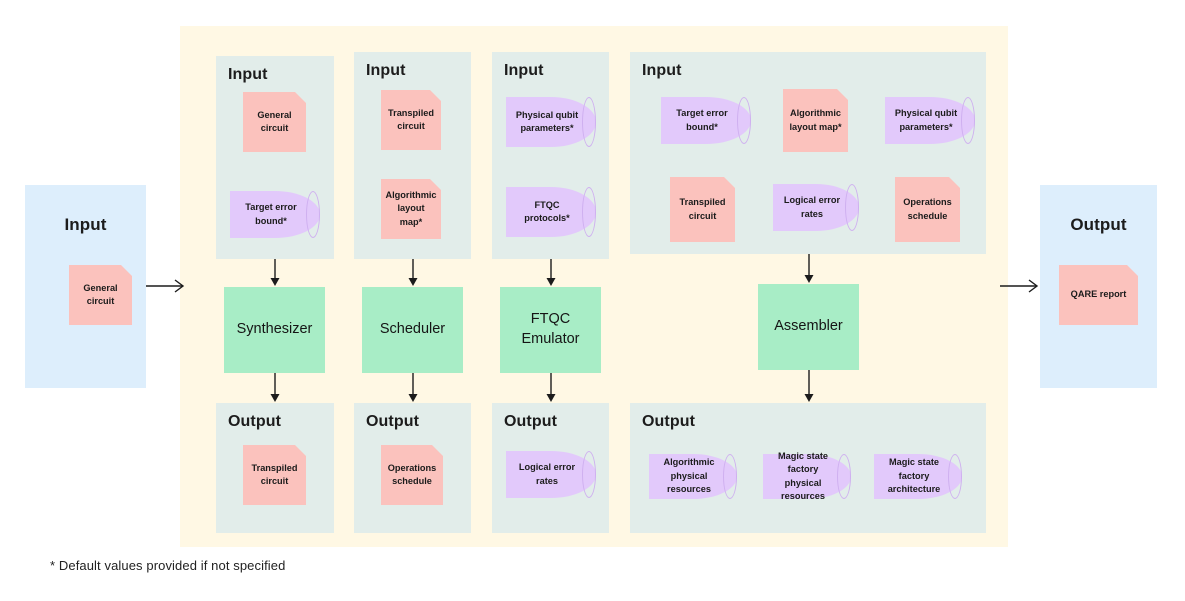  I want to click on process-label: Synthesizer, so click(274, 329).